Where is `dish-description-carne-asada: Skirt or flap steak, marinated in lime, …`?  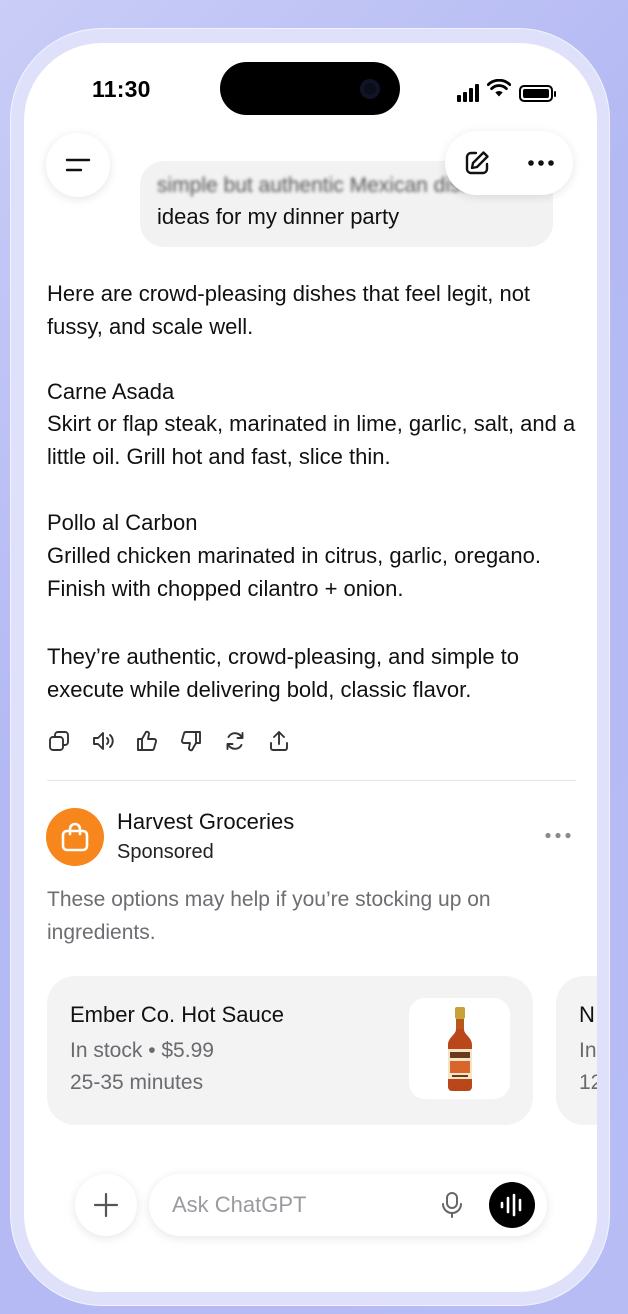
dish-description-carne-asada: Skirt or flap steak, marinated in lime, … is located at coordinates (311, 440).